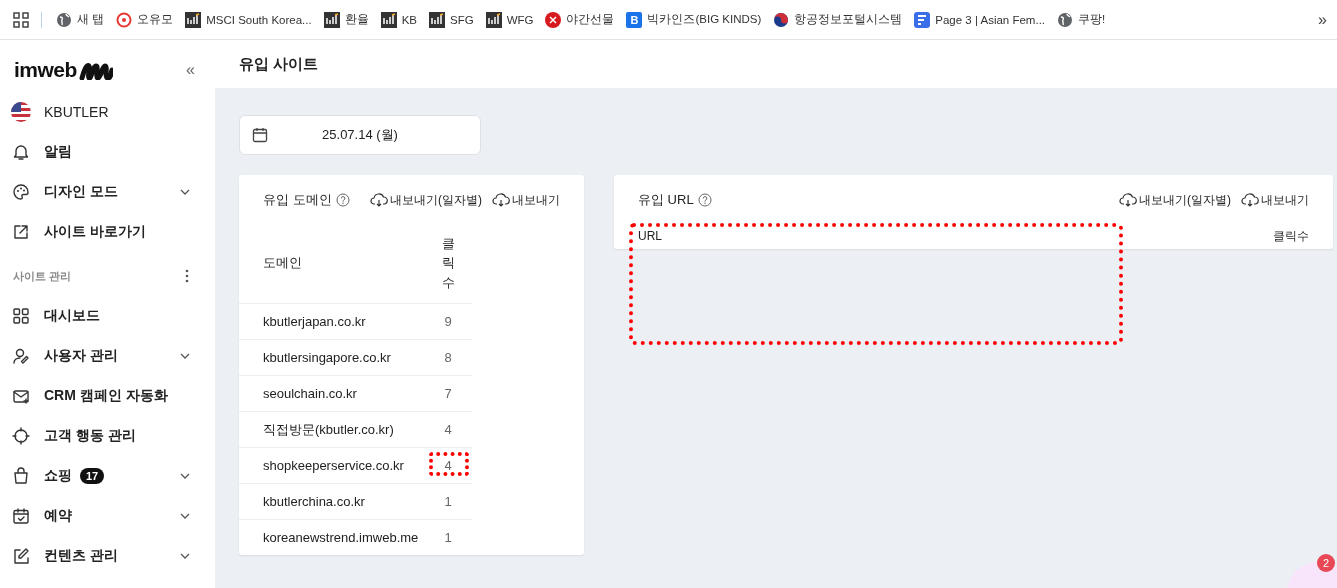  Describe the element at coordinates (776, 64) in the screenshot. I see `page-title: 유입 사이트` at that location.